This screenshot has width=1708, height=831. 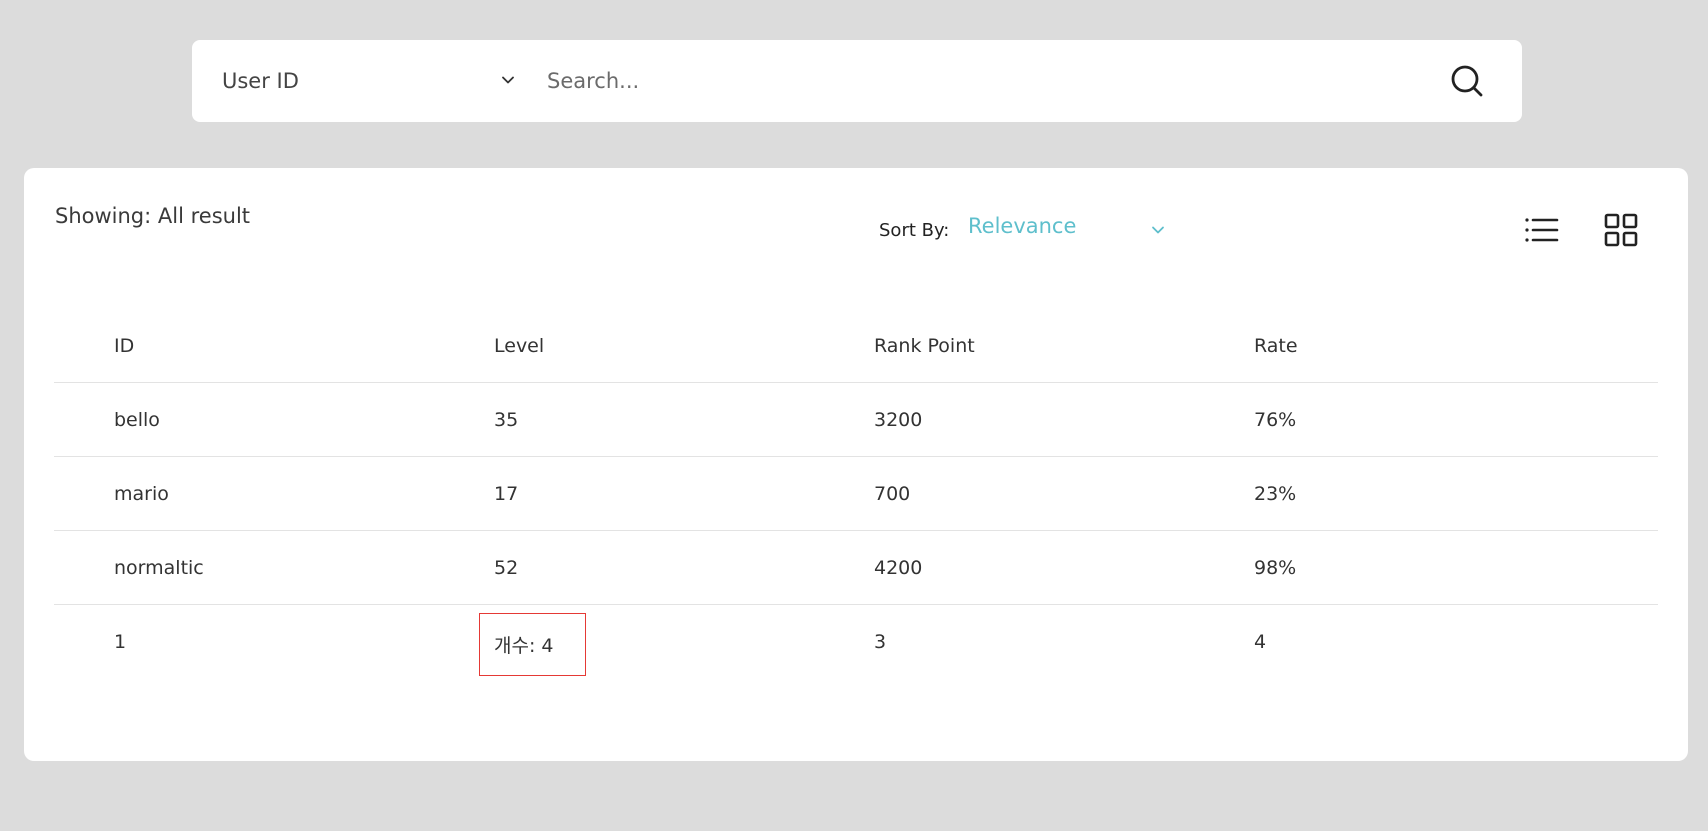 I want to click on column-header-rate: Rate, so click(x=1276, y=346).